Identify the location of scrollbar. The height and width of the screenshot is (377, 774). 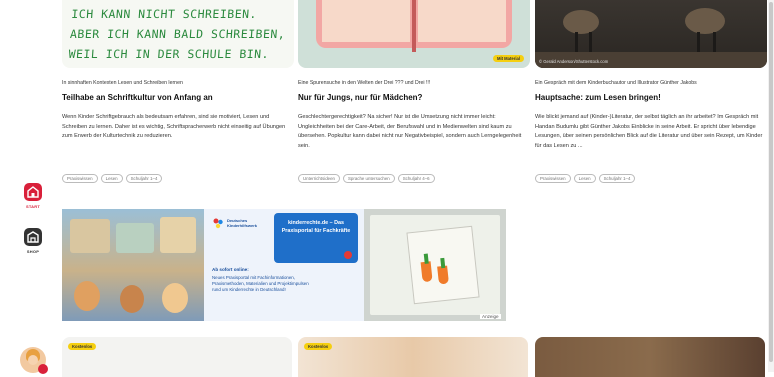
(771, 186).